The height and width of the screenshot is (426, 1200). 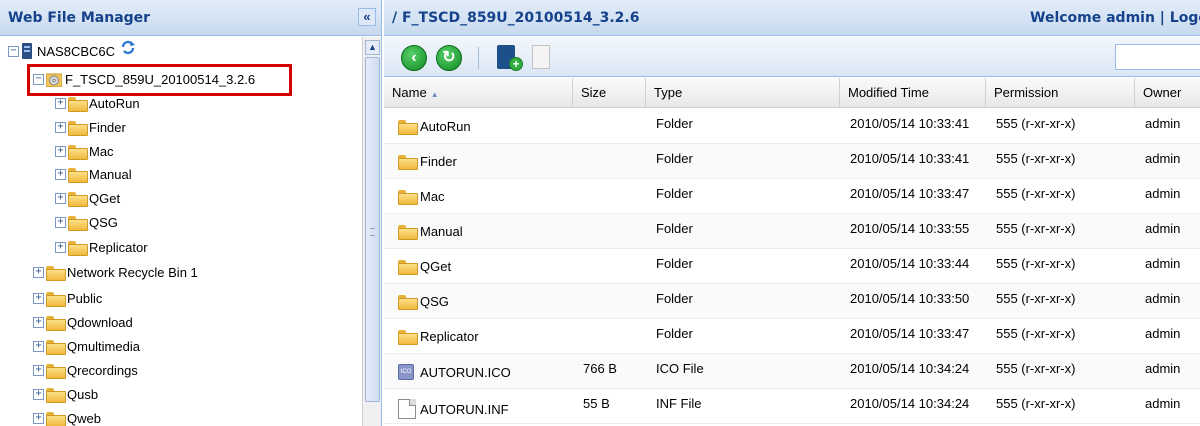 What do you see at coordinates (414, 58) in the screenshot?
I see `back-button: ‹` at bounding box center [414, 58].